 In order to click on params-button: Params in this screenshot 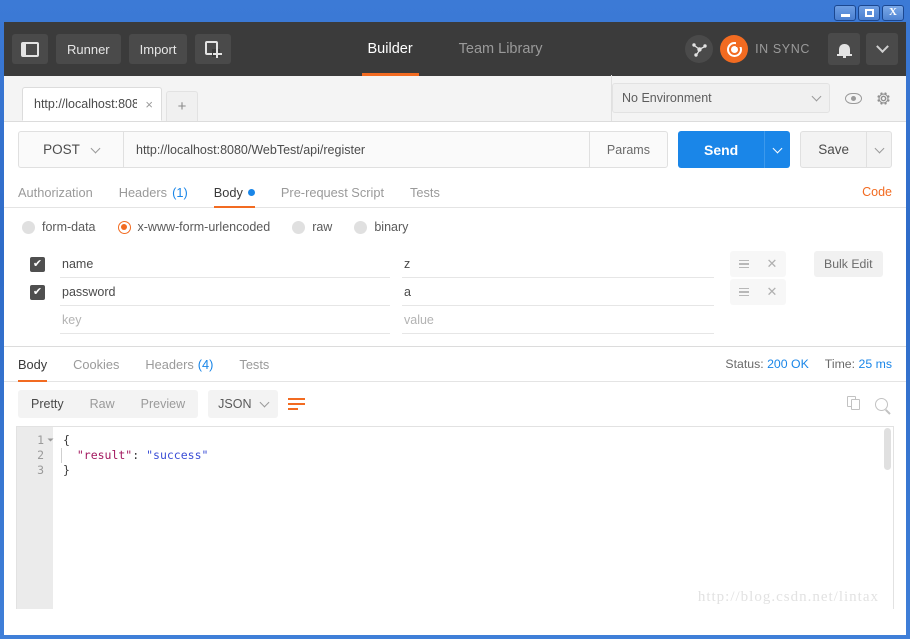, I will do `click(628, 149)`.